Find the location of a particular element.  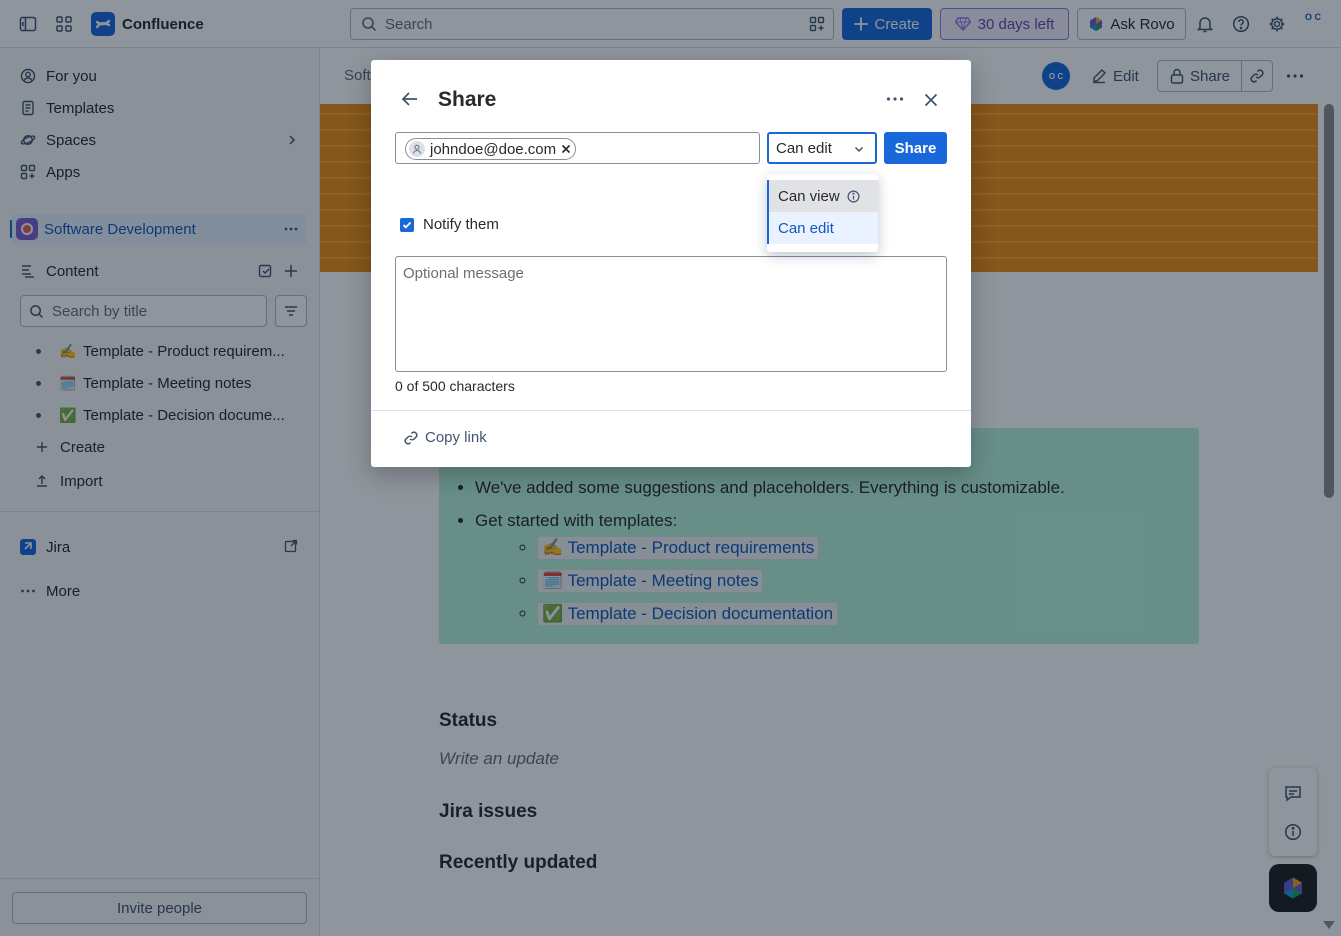

option-label: Can view is located at coordinates (809, 196).